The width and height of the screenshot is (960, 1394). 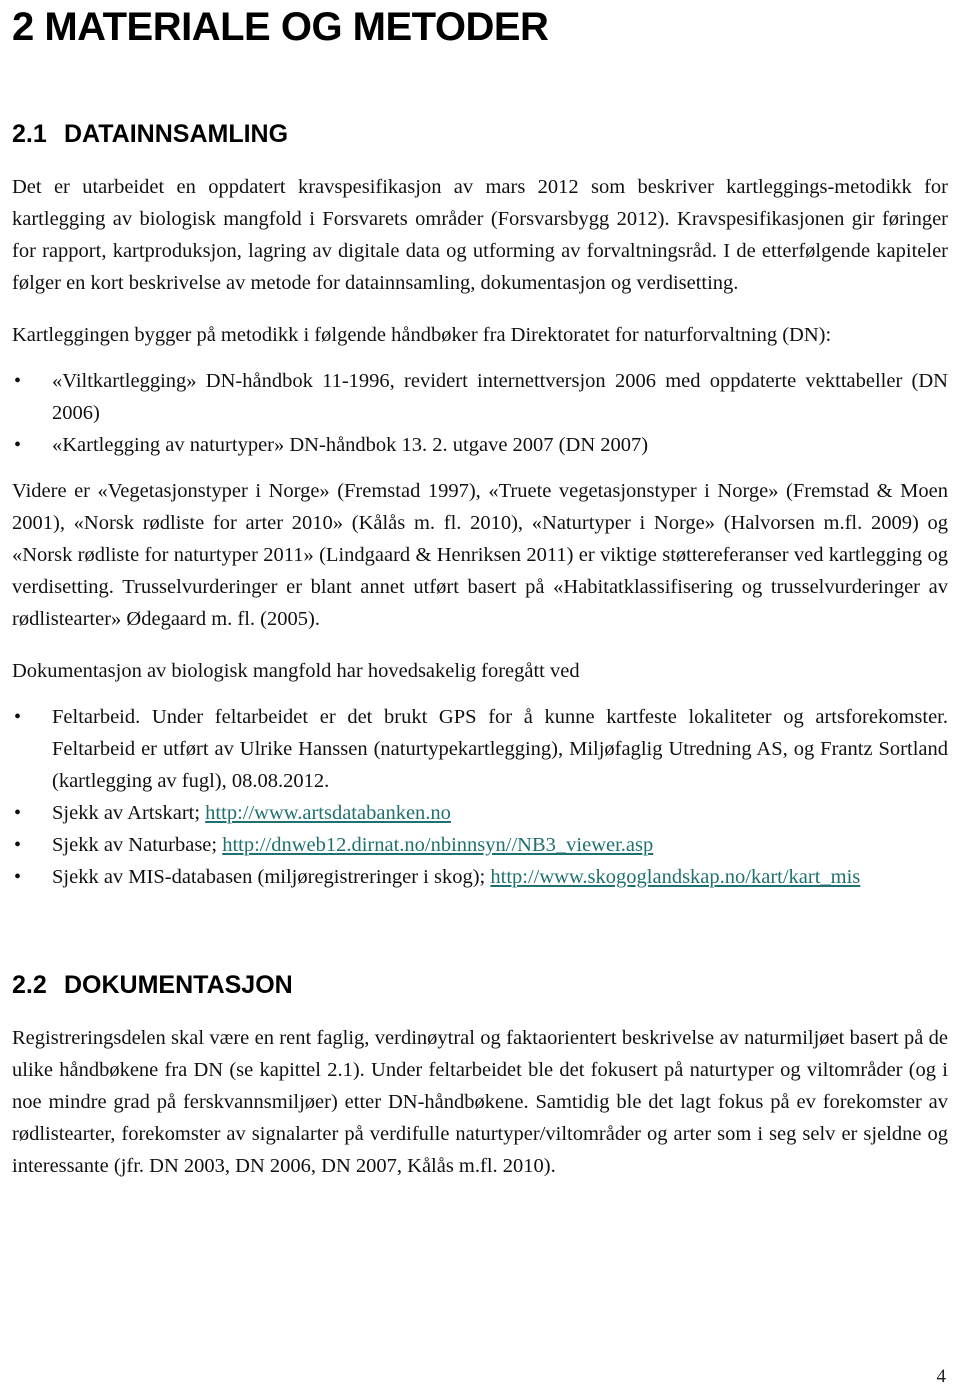 What do you see at coordinates (176, 134) in the screenshot?
I see `section-title-2-1: DATAINNSAMLING` at bounding box center [176, 134].